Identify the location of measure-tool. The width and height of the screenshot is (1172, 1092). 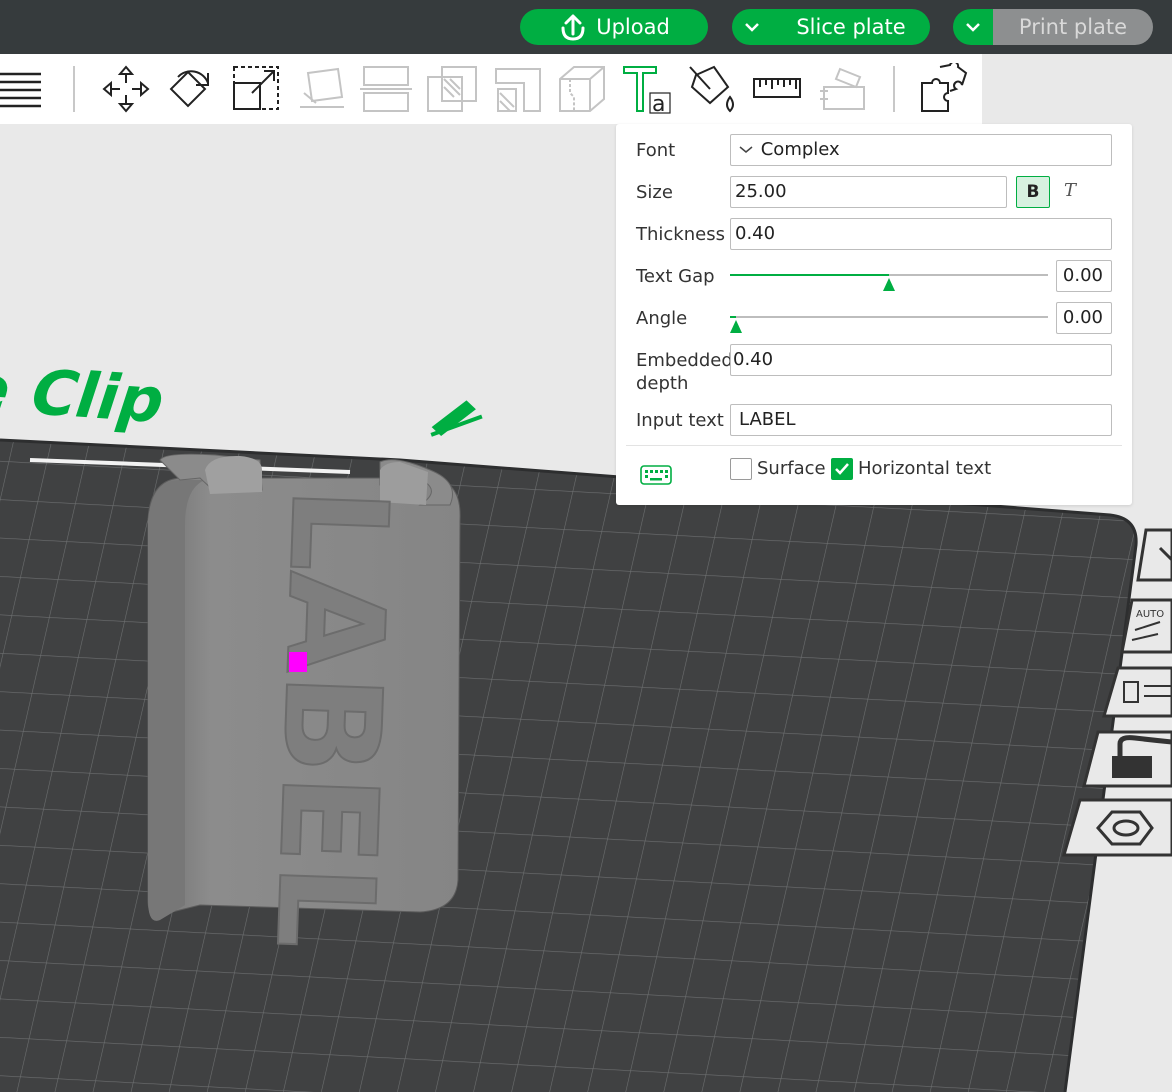
(778, 89).